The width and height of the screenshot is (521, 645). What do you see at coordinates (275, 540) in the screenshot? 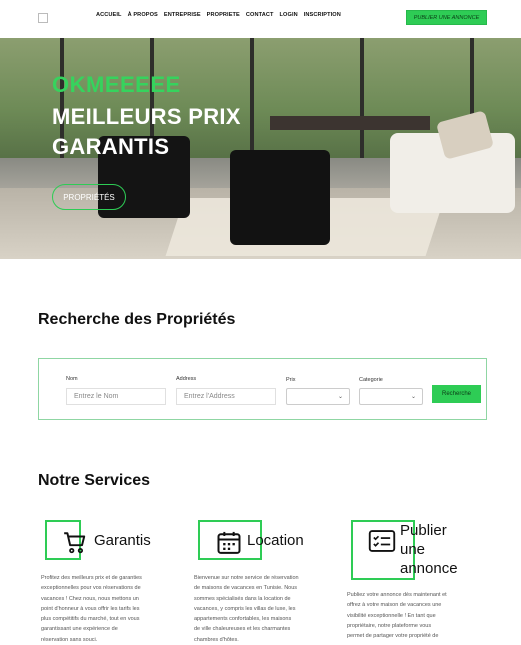
I see `service-title: Location` at bounding box center [275, 540].